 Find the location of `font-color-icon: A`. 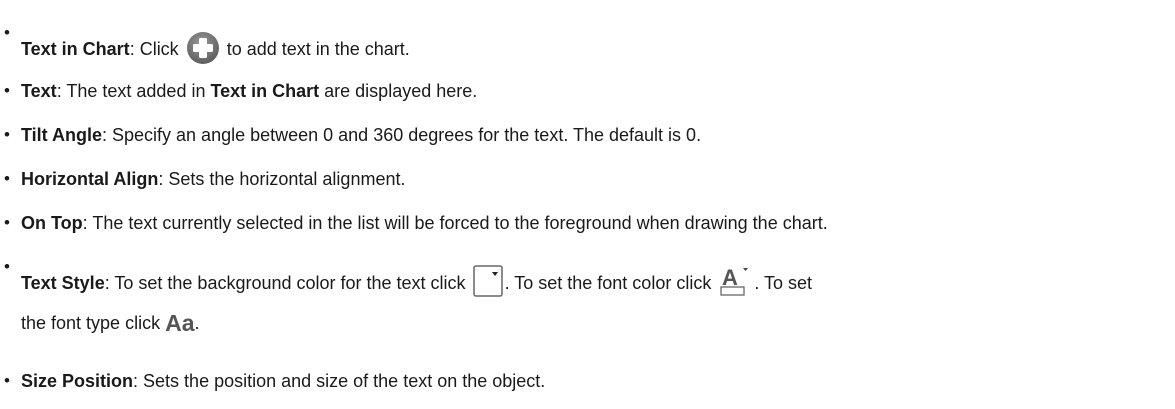

font-color-icon: A is located at coordinates (735, 282).